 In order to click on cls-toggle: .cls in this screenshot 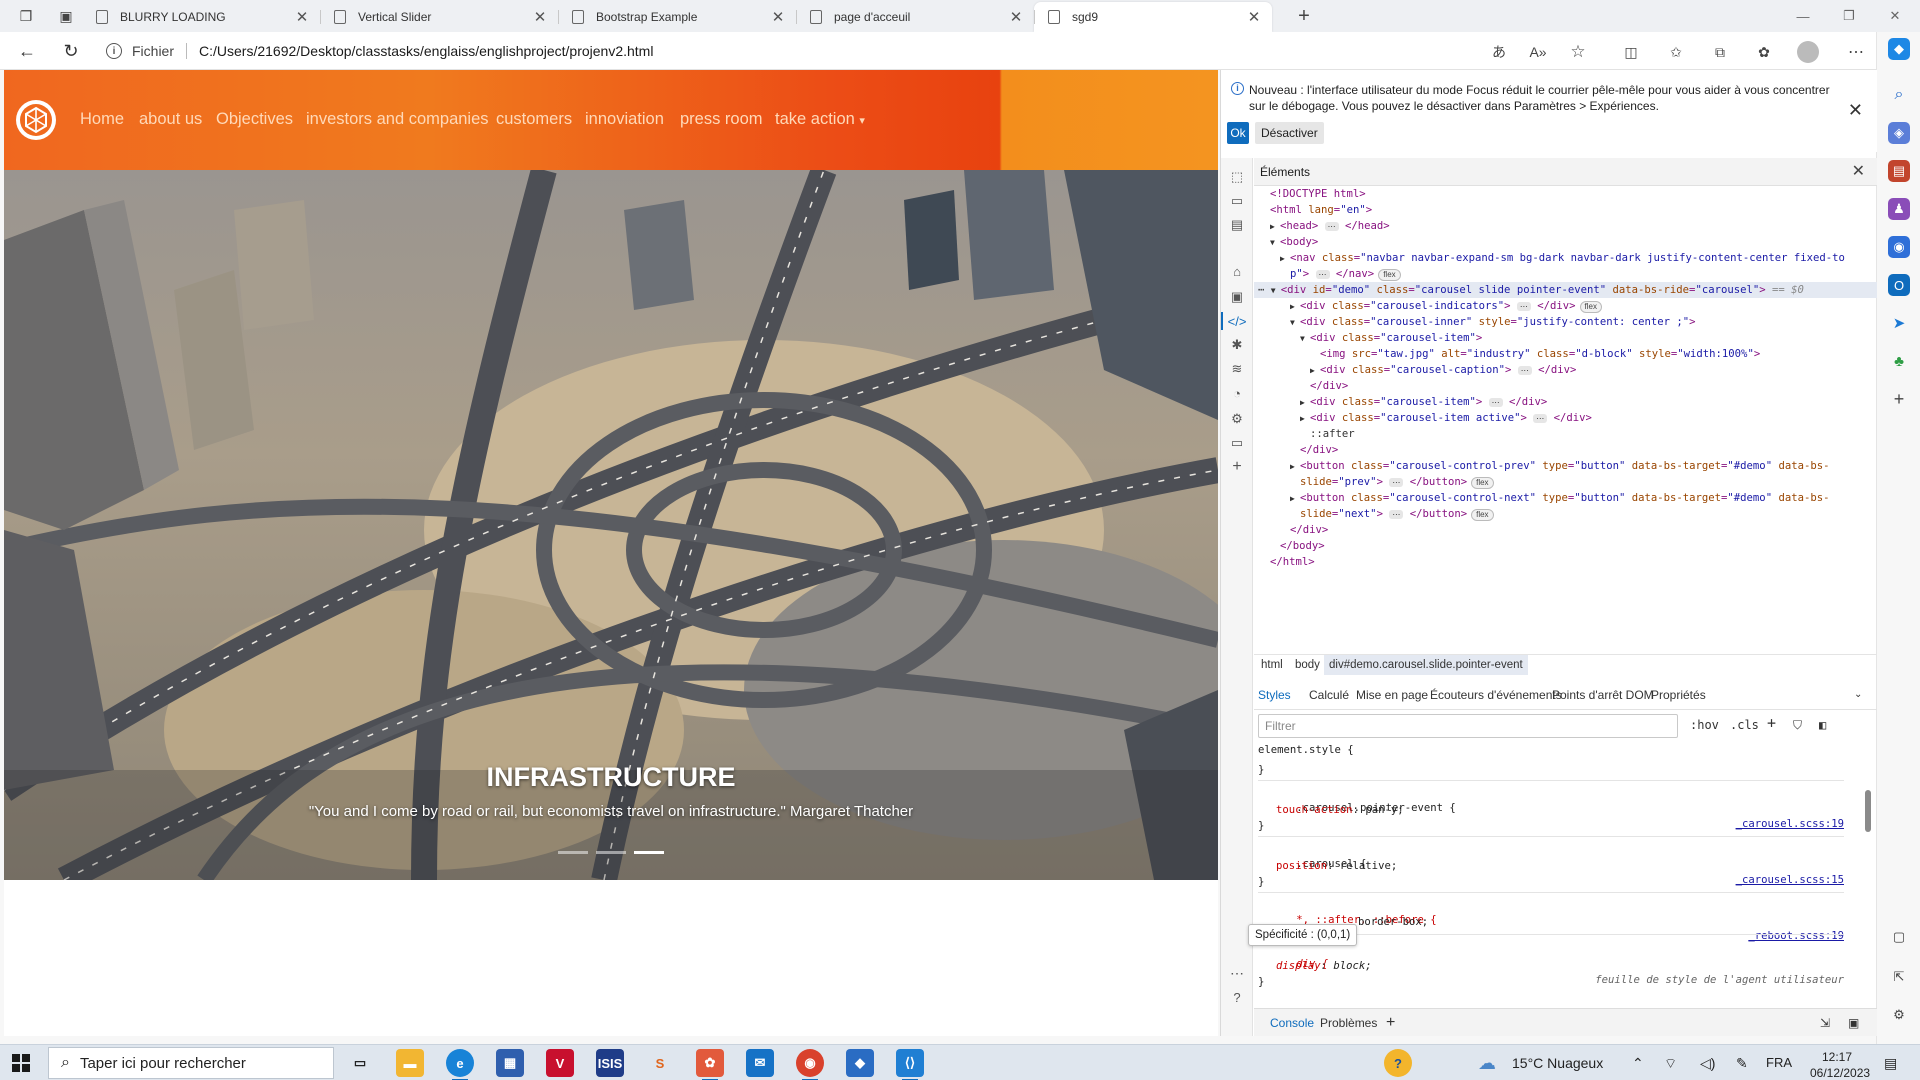, I will do `click(1744, 725)`.